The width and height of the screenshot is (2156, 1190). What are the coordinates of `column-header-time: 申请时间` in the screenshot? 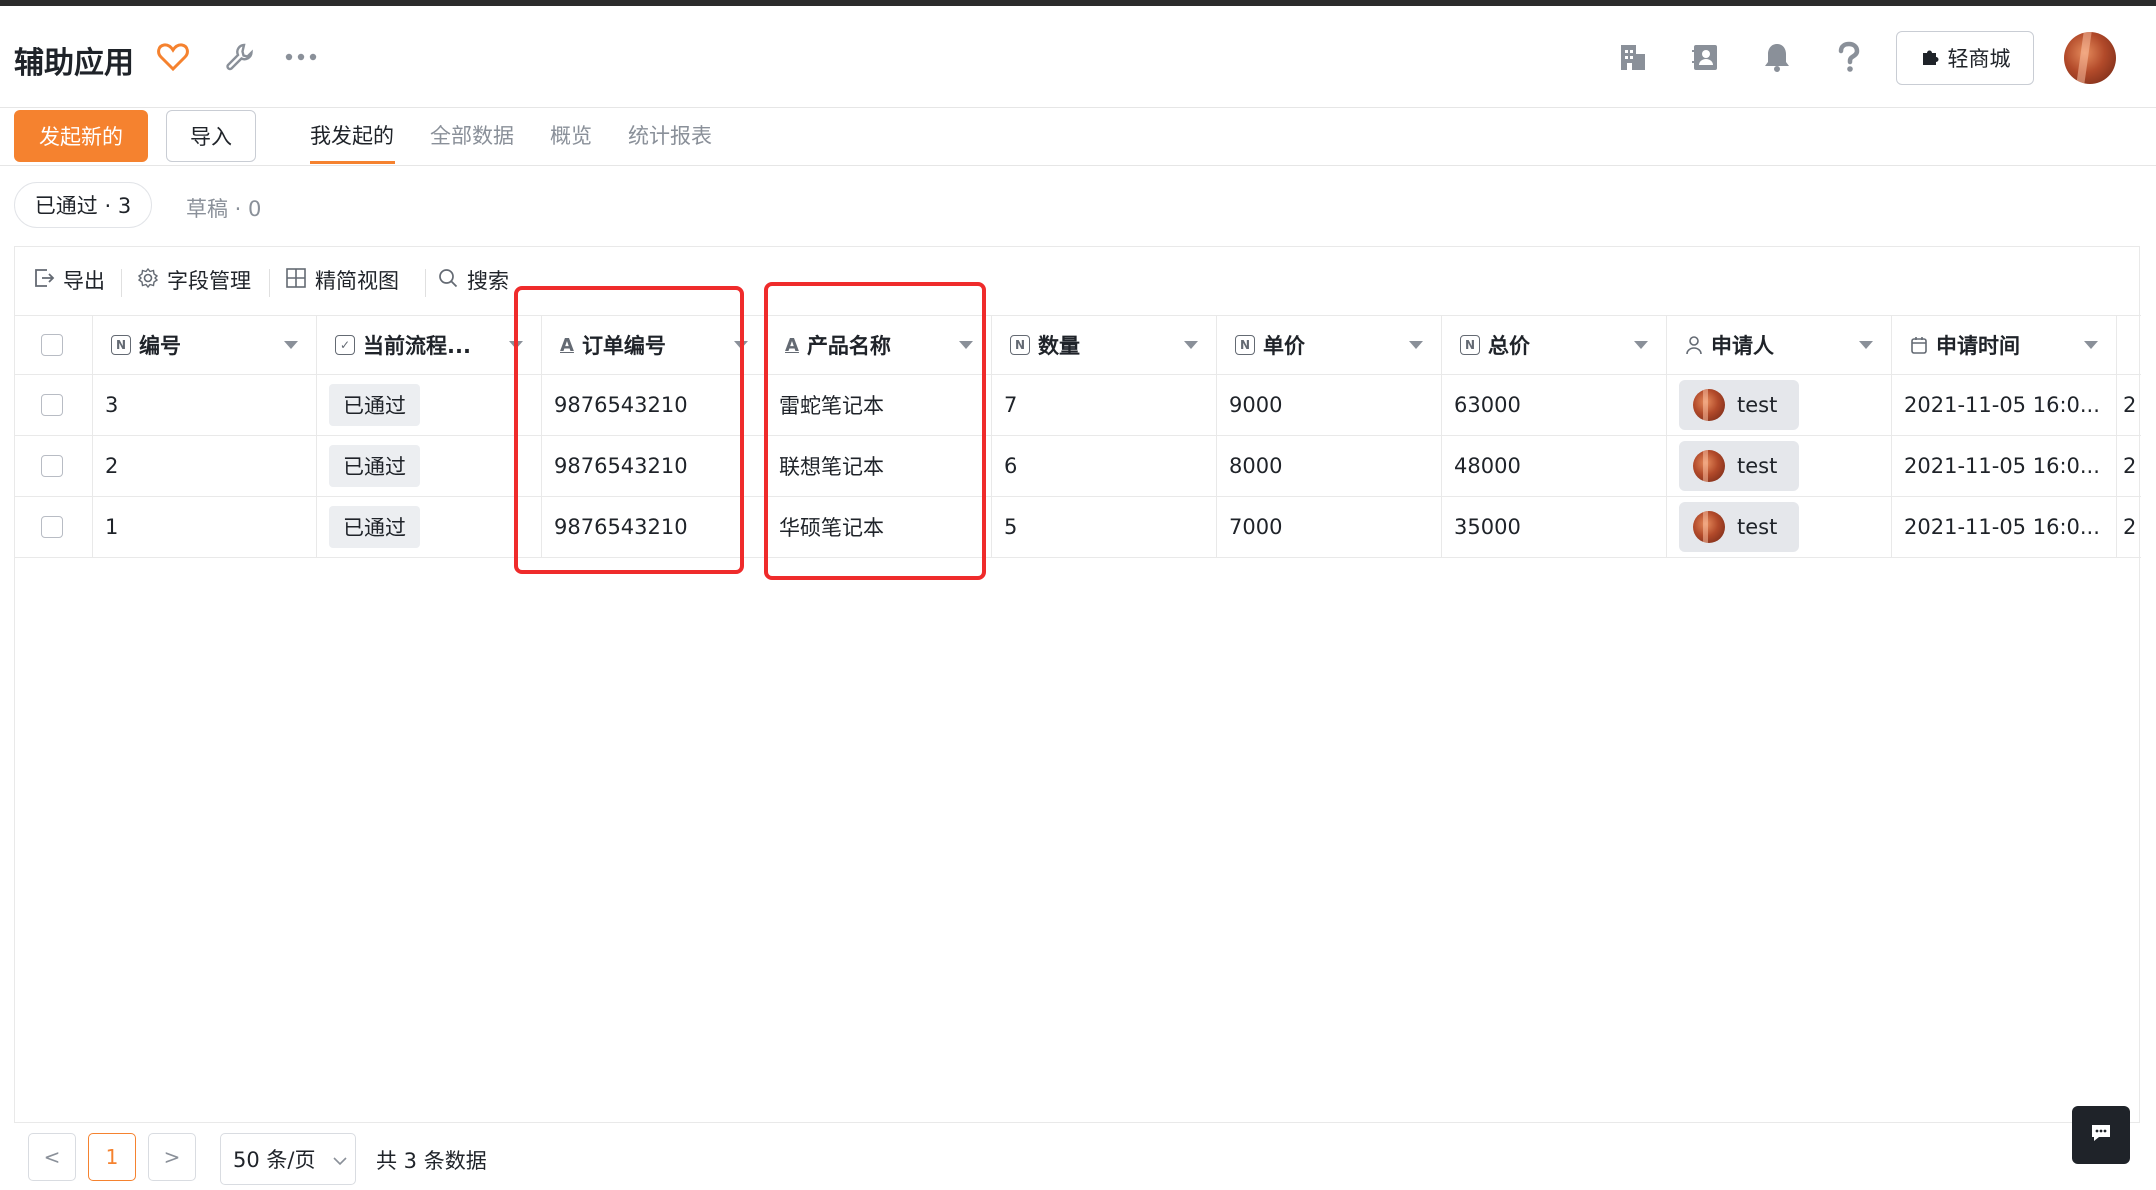 It's located at (2004, 345).